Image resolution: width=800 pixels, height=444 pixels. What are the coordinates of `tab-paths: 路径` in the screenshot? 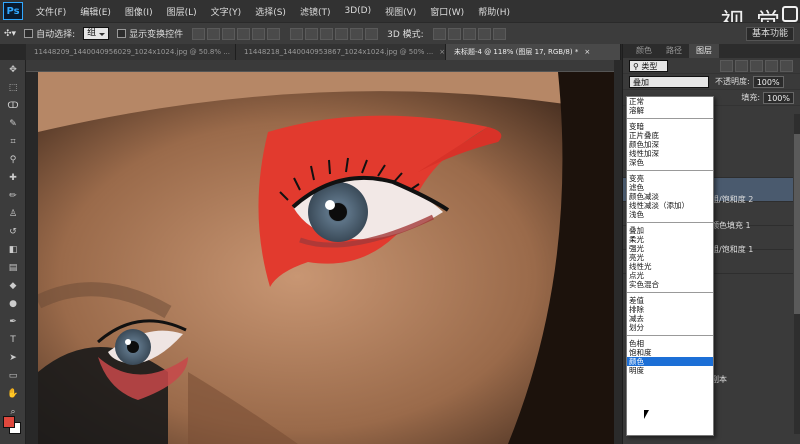 It's located at (674, 51).